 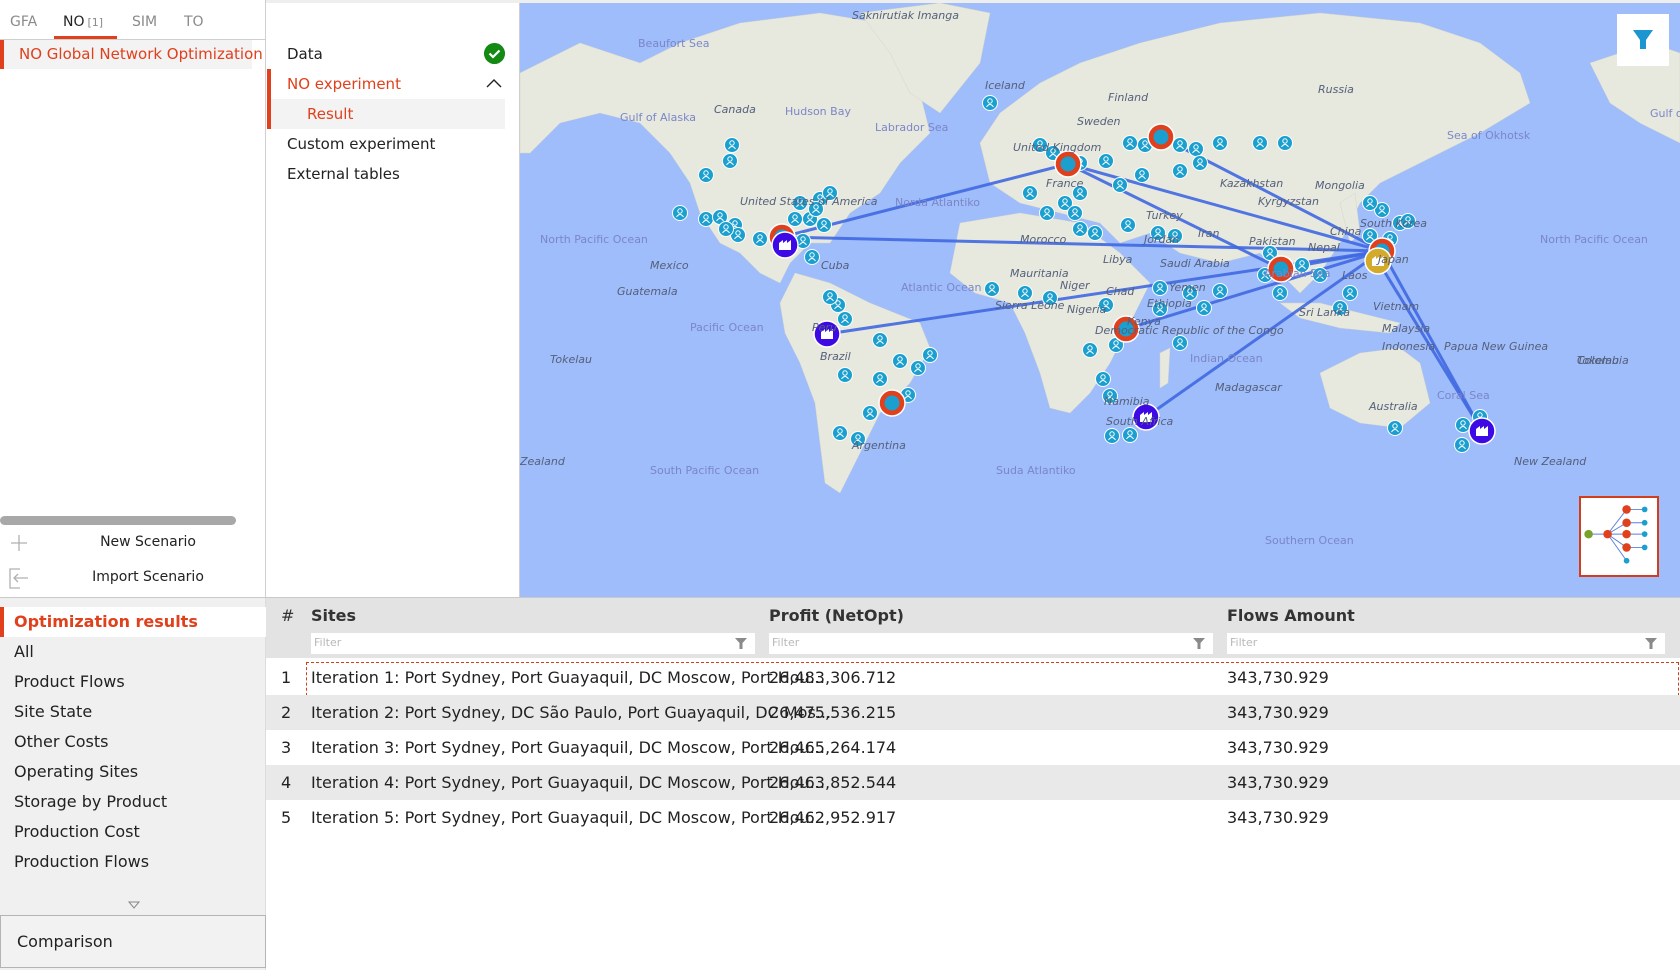 I want to click on map-label: Vietnam, so click(x=1396, y=306).